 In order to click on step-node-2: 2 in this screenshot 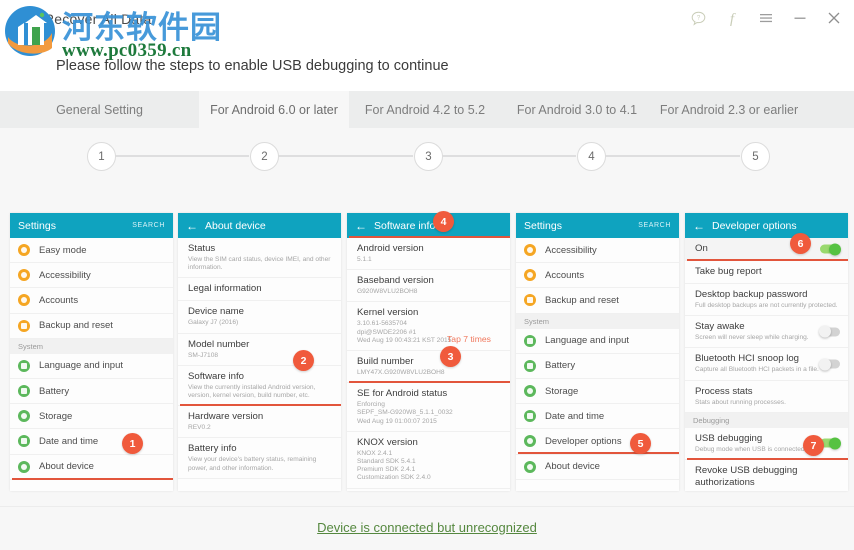, I will do `click(264, 156)`.